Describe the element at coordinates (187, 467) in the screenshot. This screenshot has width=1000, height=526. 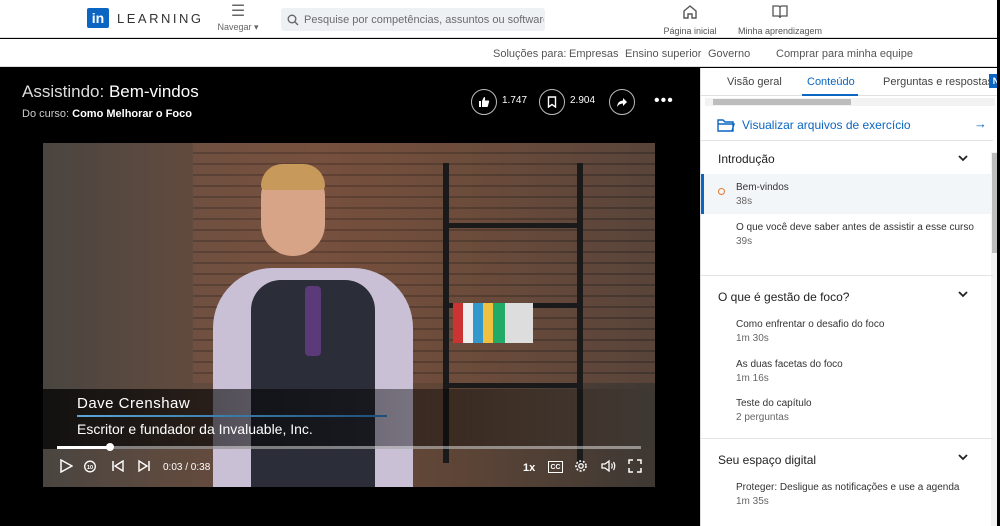
I see `time-display: 0:03 / 0:38` at that location.